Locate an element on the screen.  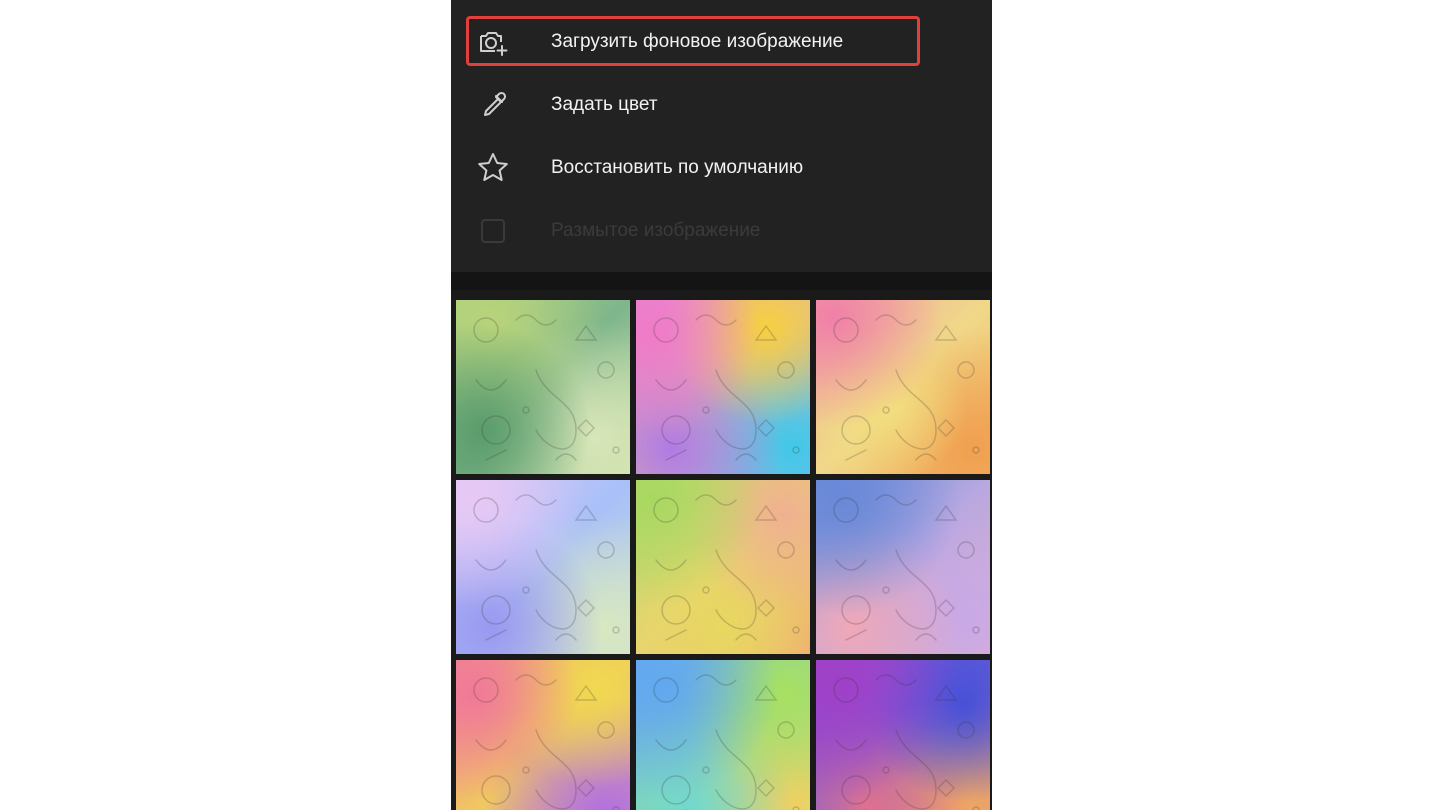
star-icon is located at coordinates (493, 168).